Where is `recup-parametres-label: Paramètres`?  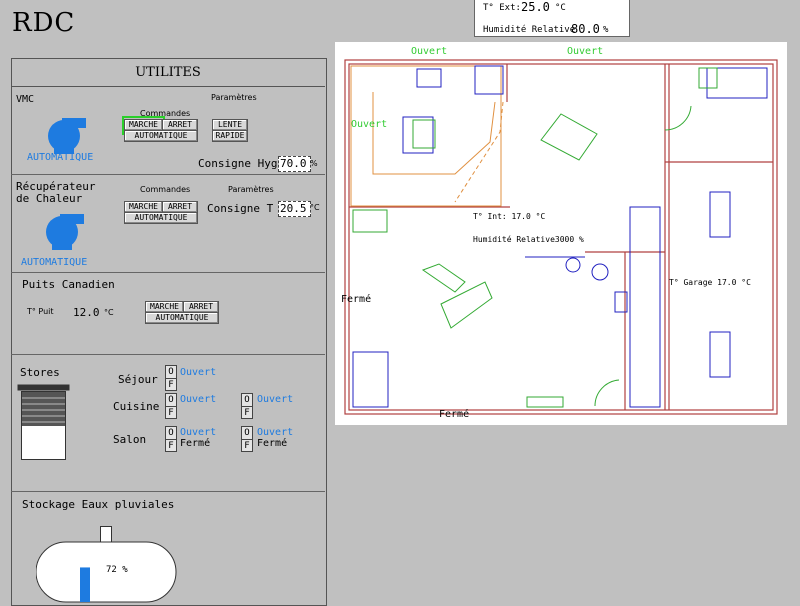
recup-parametres-label: Paramètres is located at coordinates (251, 189).